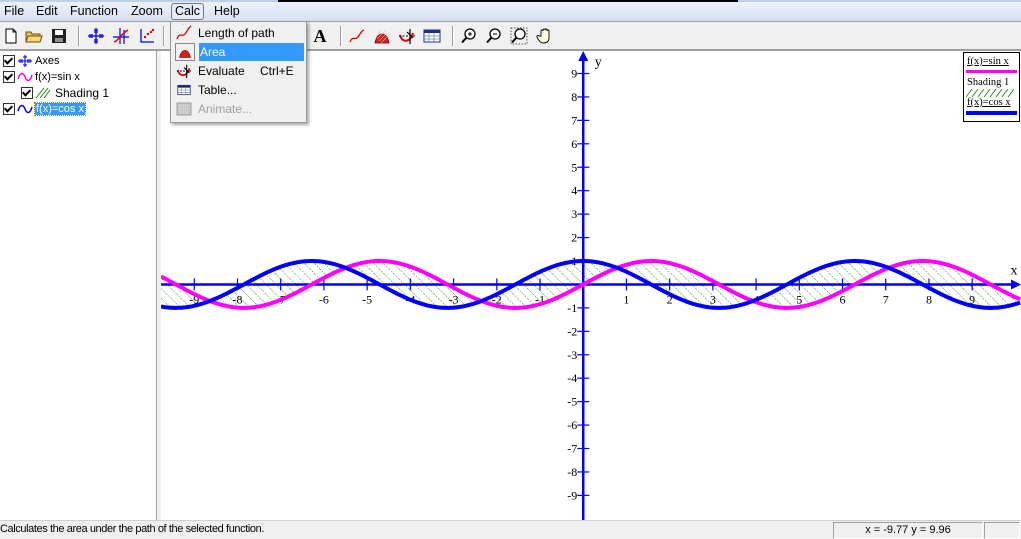  Describe the element at coordinates (572, 402) in the screenshot. I see `y-tick-label: -5` at that location.